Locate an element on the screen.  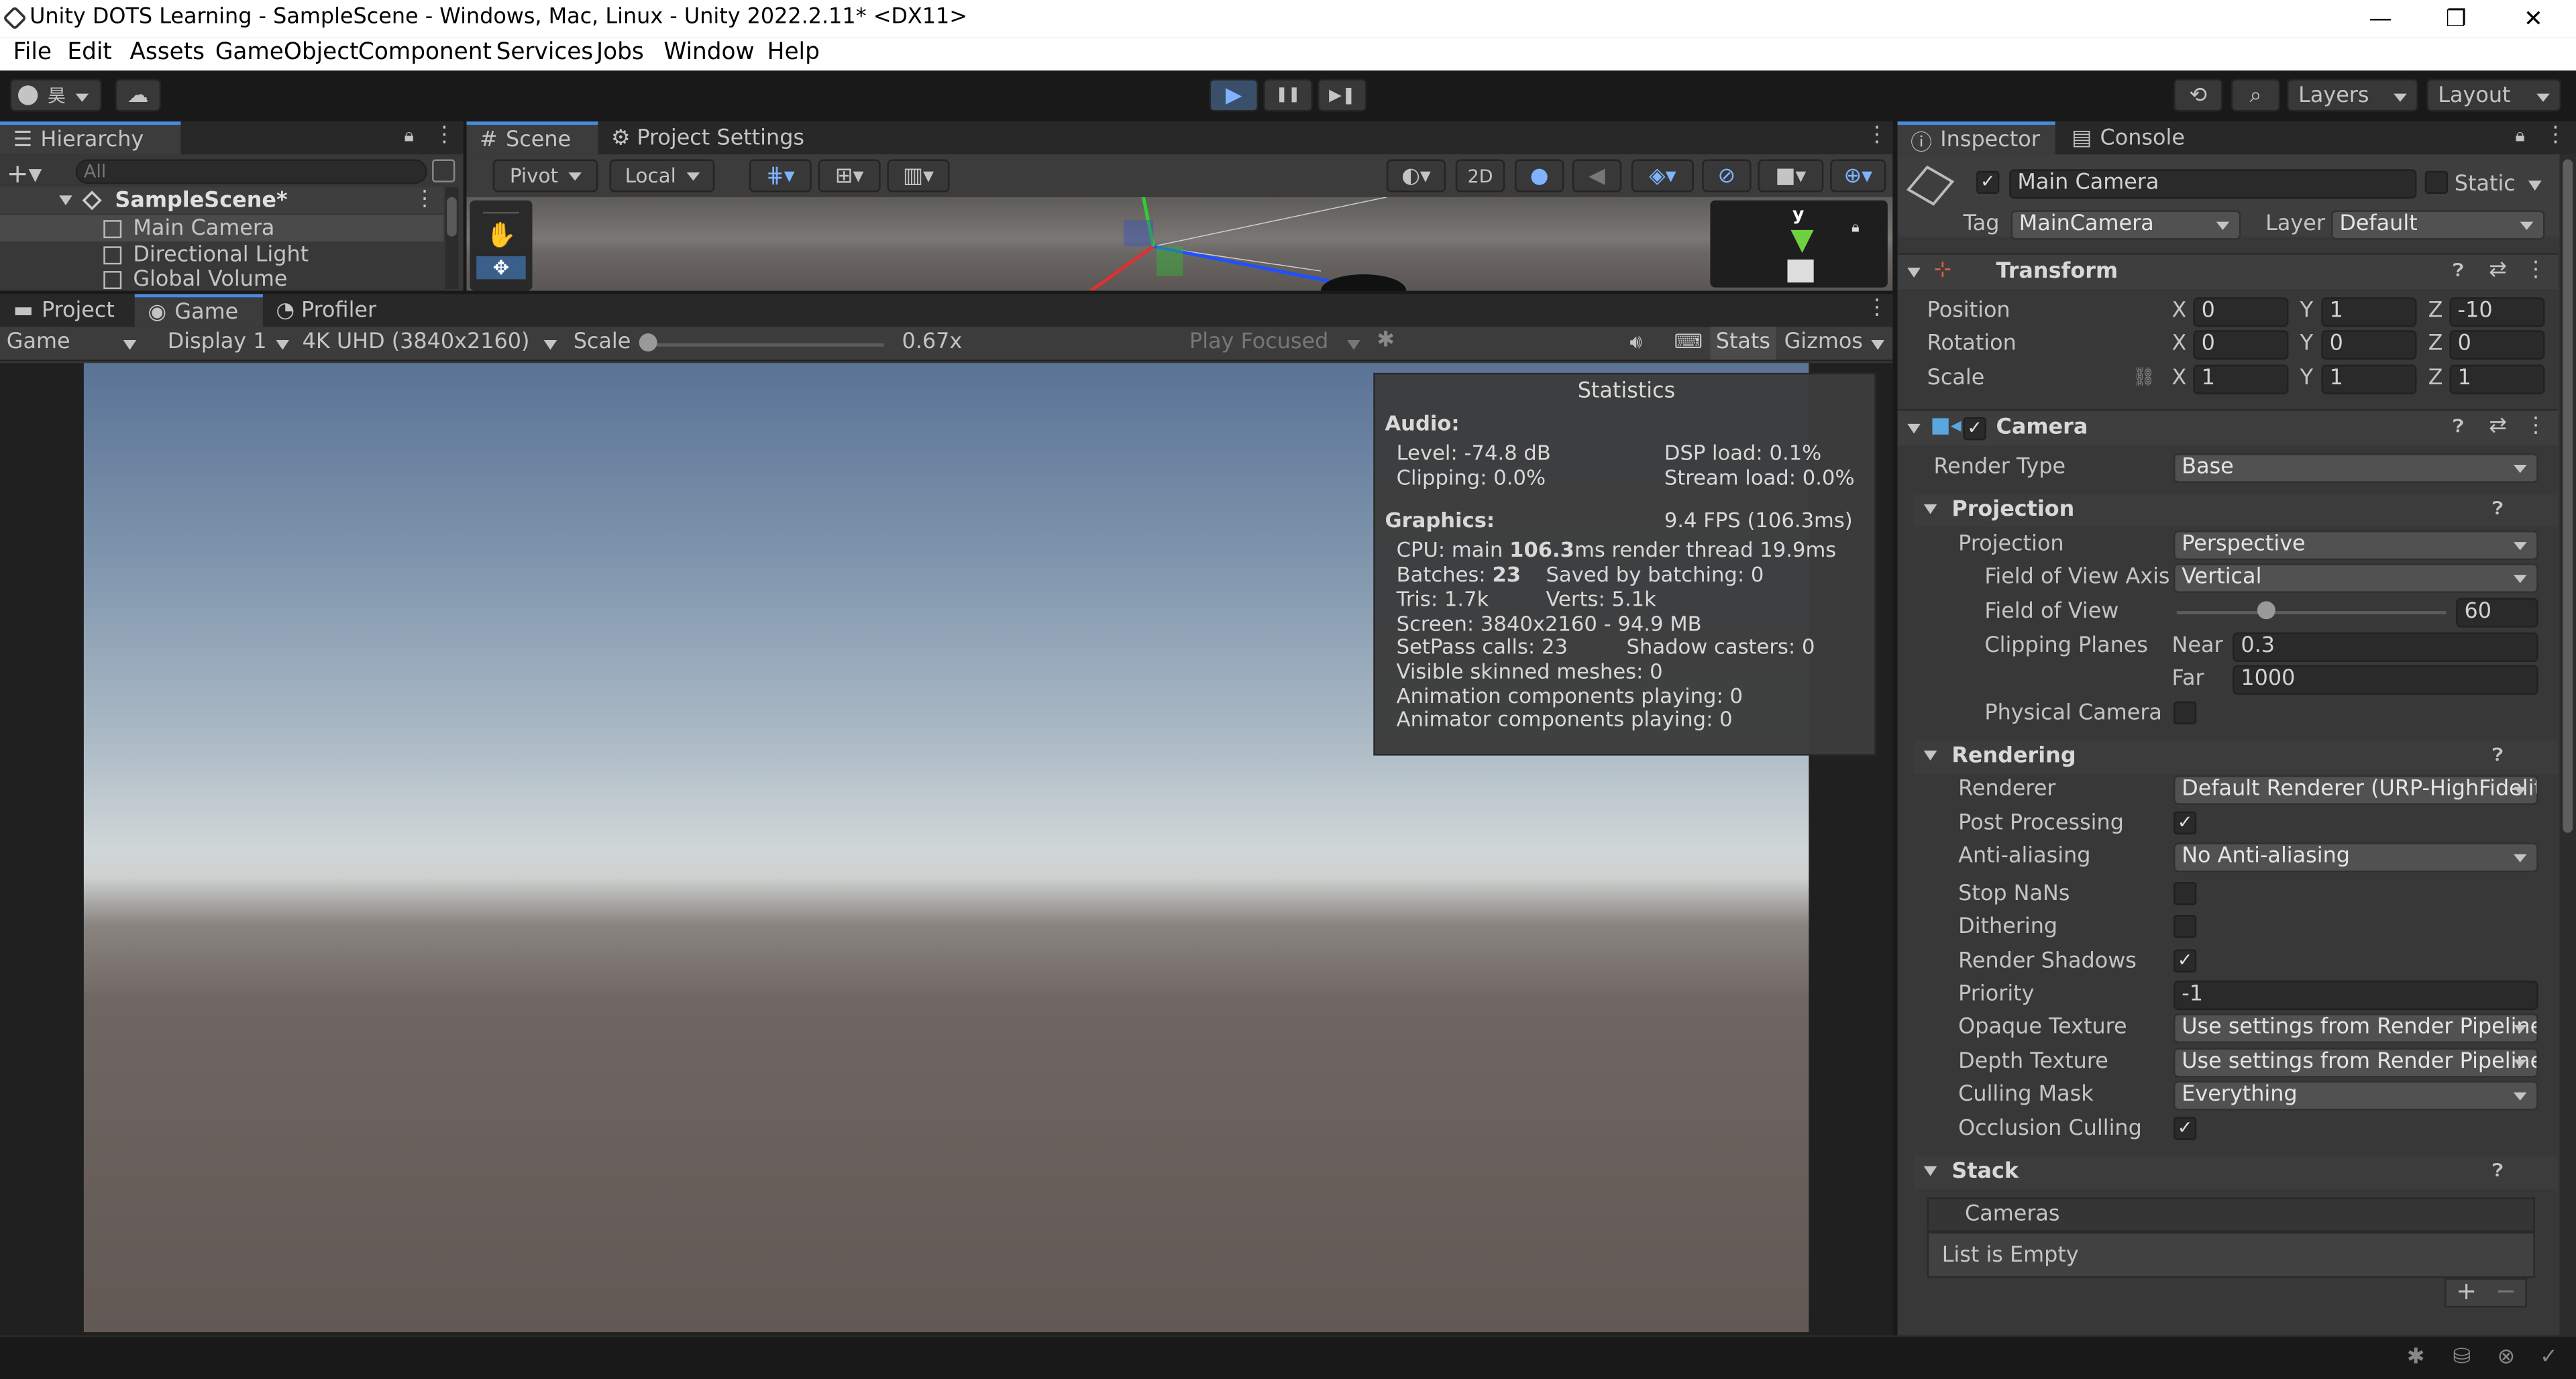
menu-component: Component is located at coordinates (425, 53).